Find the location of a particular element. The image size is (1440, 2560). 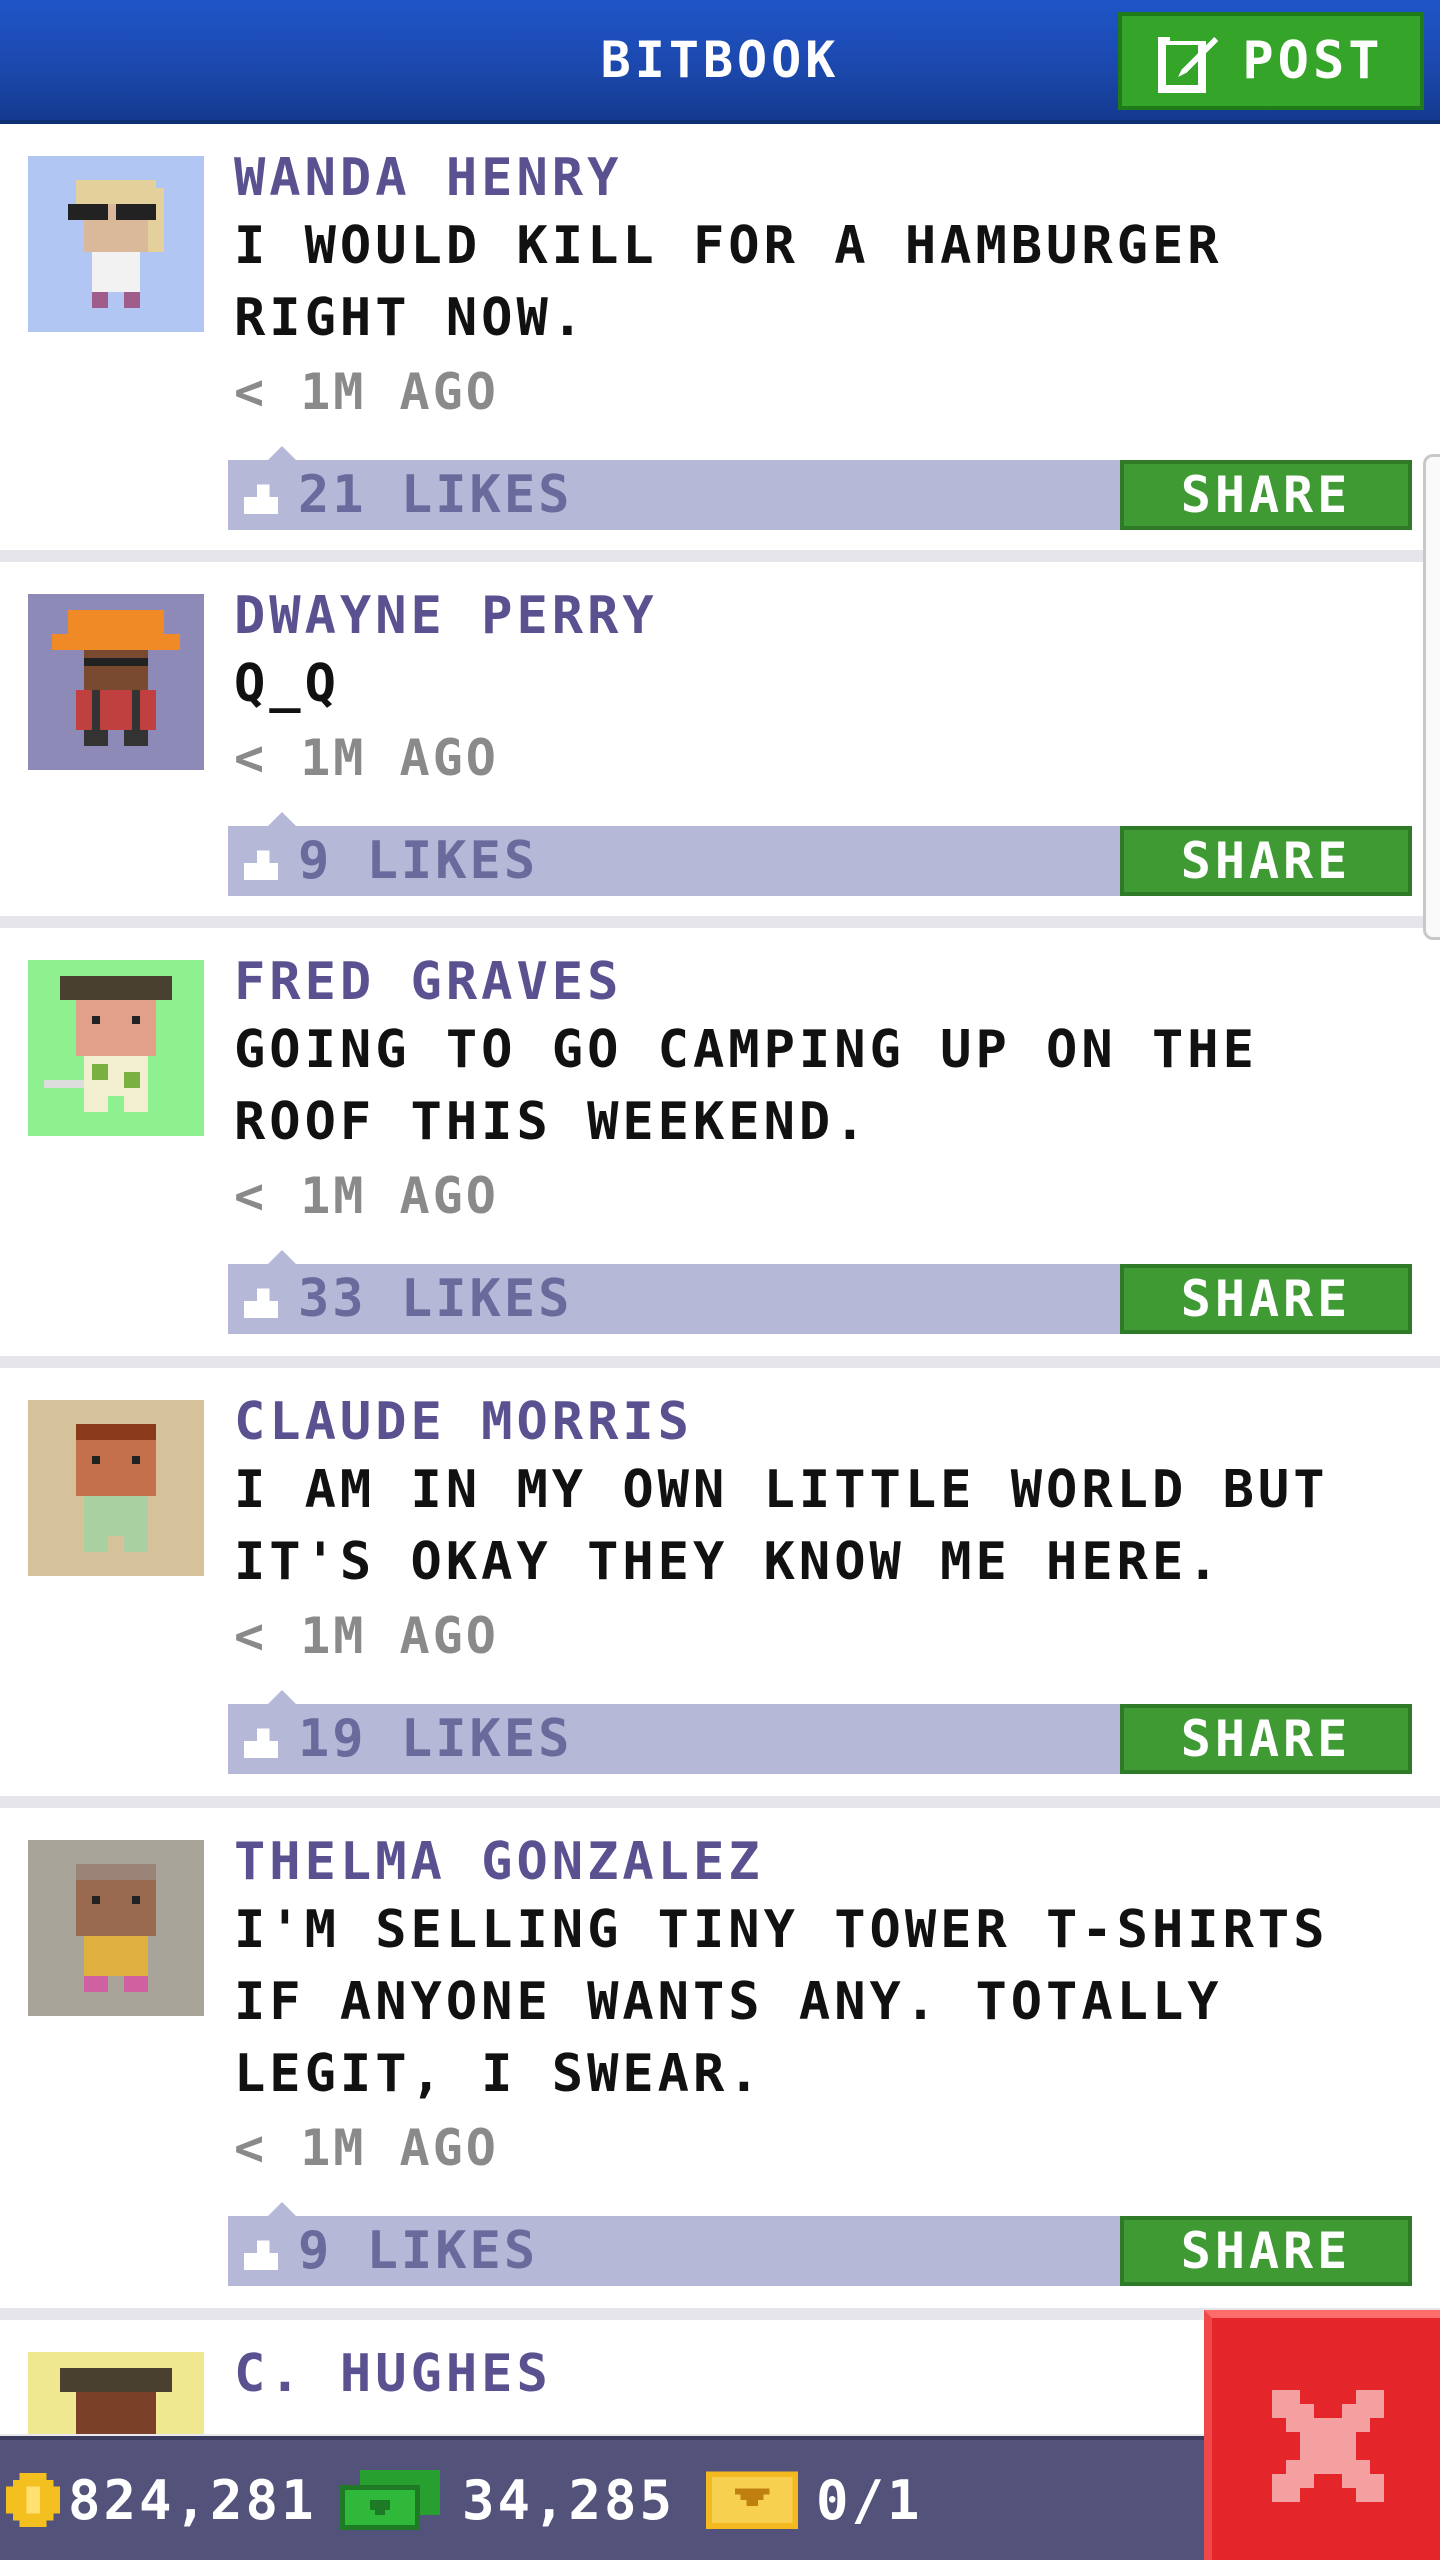

app-header: BITBOOK POST is located at coordinates (720, 62).